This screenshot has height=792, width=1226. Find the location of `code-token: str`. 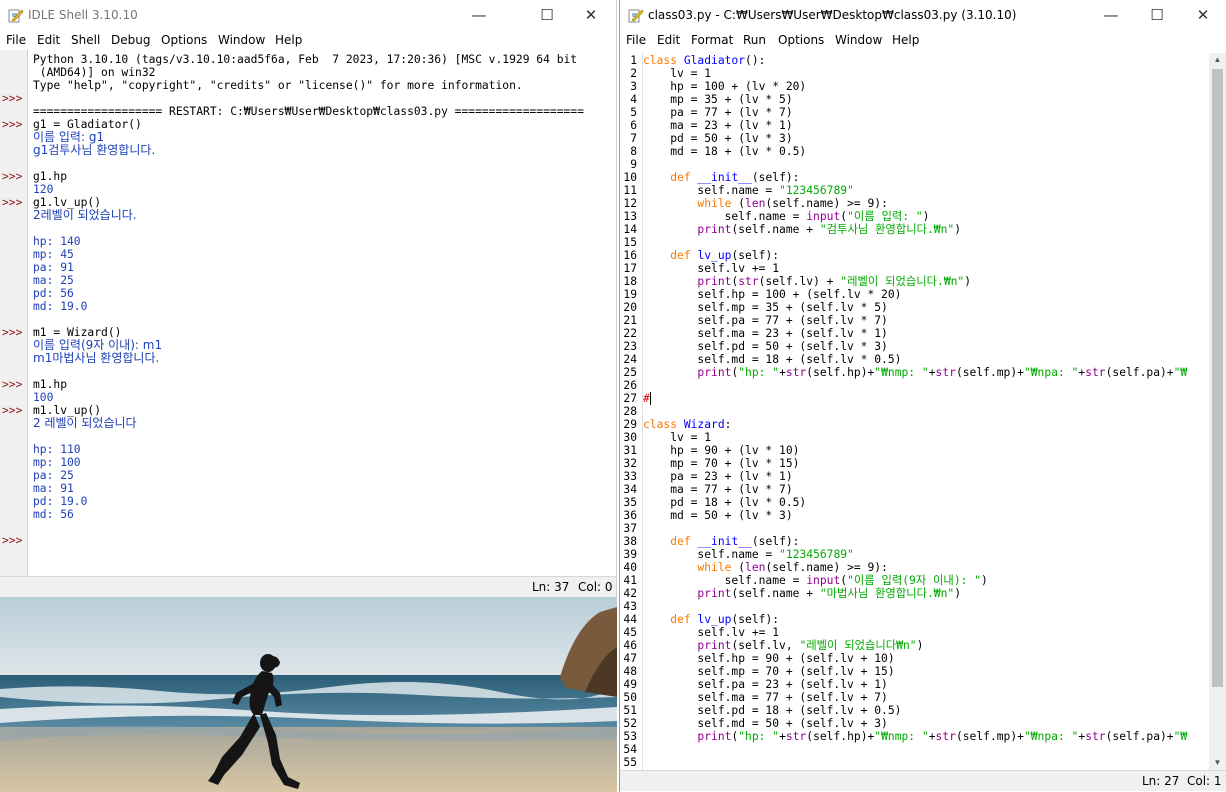

code-token: str is located at coordinates (1095, 736).